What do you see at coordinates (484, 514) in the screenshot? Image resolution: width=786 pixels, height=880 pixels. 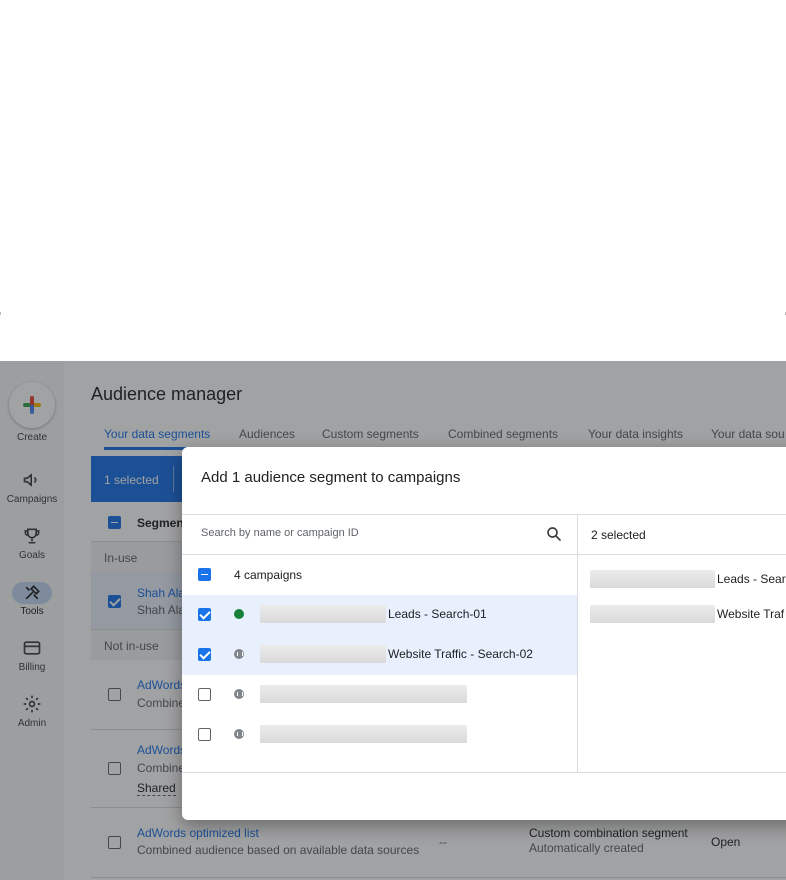 I see `dialog-divider` at bounding box center [484, 514].